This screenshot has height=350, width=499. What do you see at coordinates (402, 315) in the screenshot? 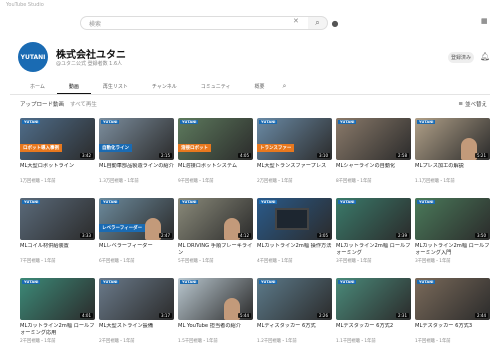
I see `duration-badge: 2:31` at bounding box center [402, 315].